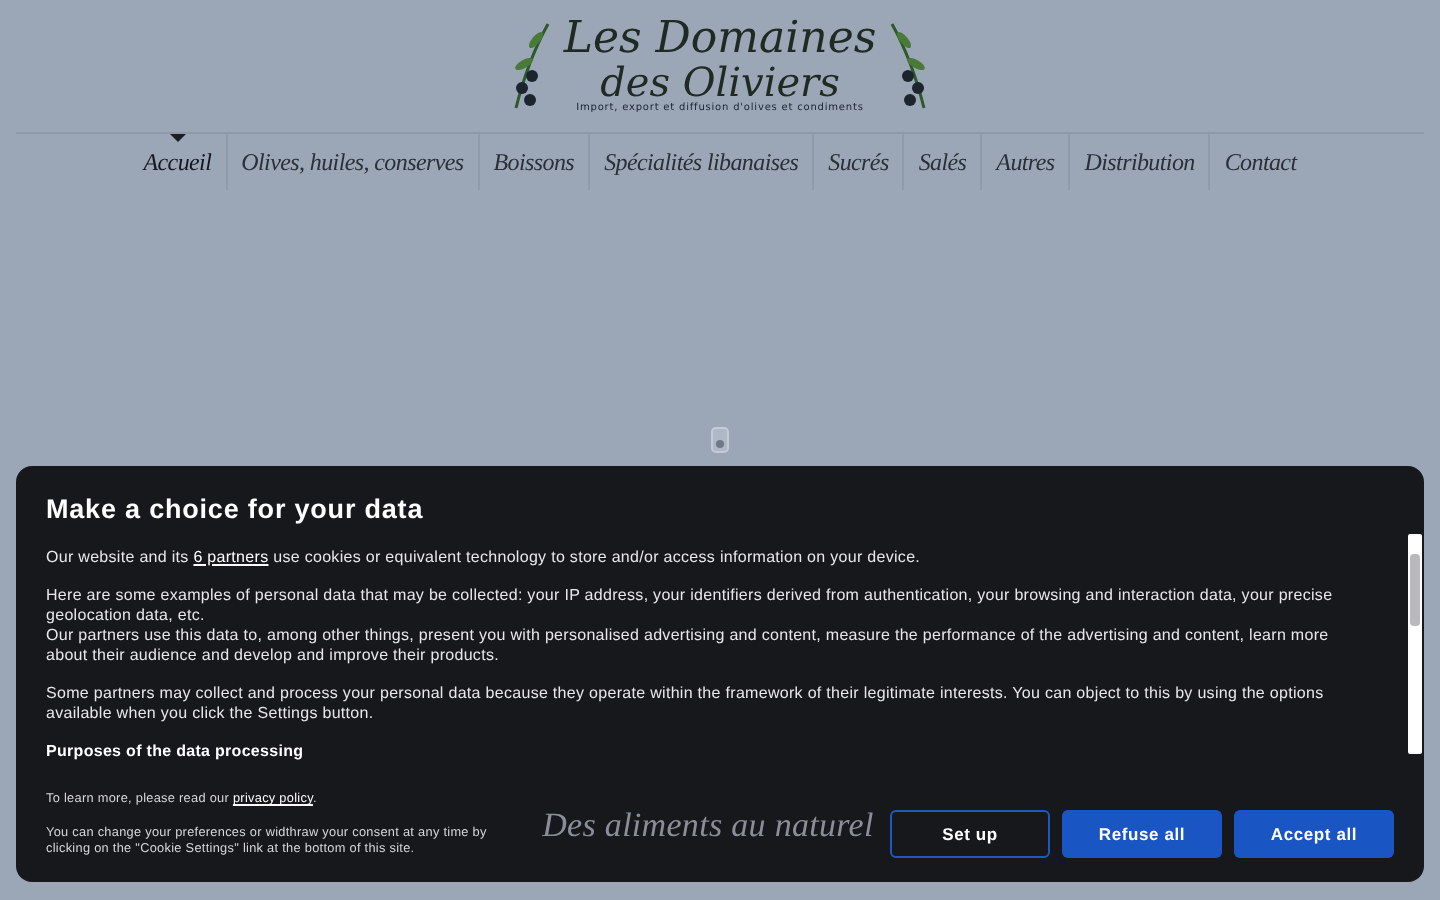  What do you see at coordinates (1026, 162) in the screenshot?
I see `nav-link: Autres` at bounding box center [1026, 162].